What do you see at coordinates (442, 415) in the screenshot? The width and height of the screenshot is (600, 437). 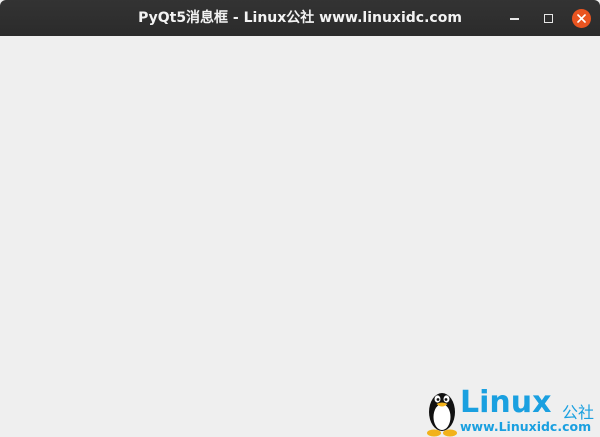 I see `tux-penguin-icon` at bounding box center [442, 415].